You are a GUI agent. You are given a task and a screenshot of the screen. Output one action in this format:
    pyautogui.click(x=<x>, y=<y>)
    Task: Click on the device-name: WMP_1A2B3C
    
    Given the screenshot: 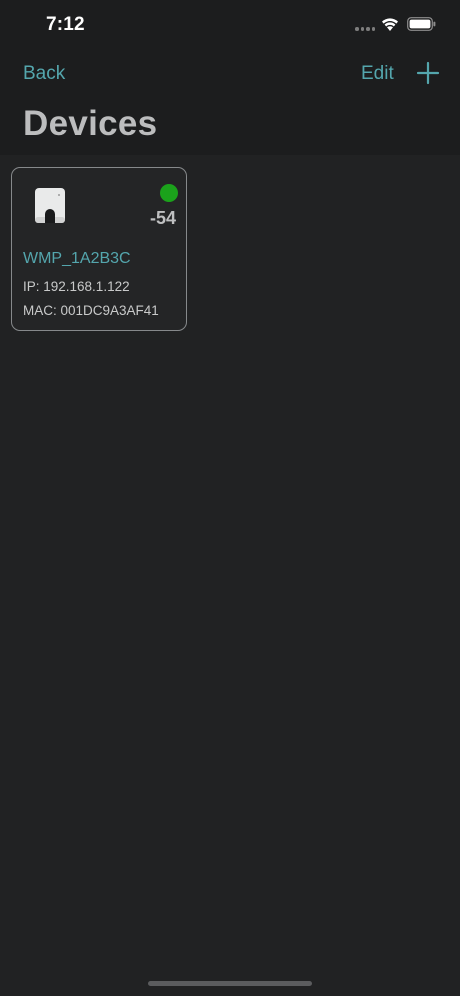 What is the action you would take?
    pyautogui.click(x=77, y=258)
    